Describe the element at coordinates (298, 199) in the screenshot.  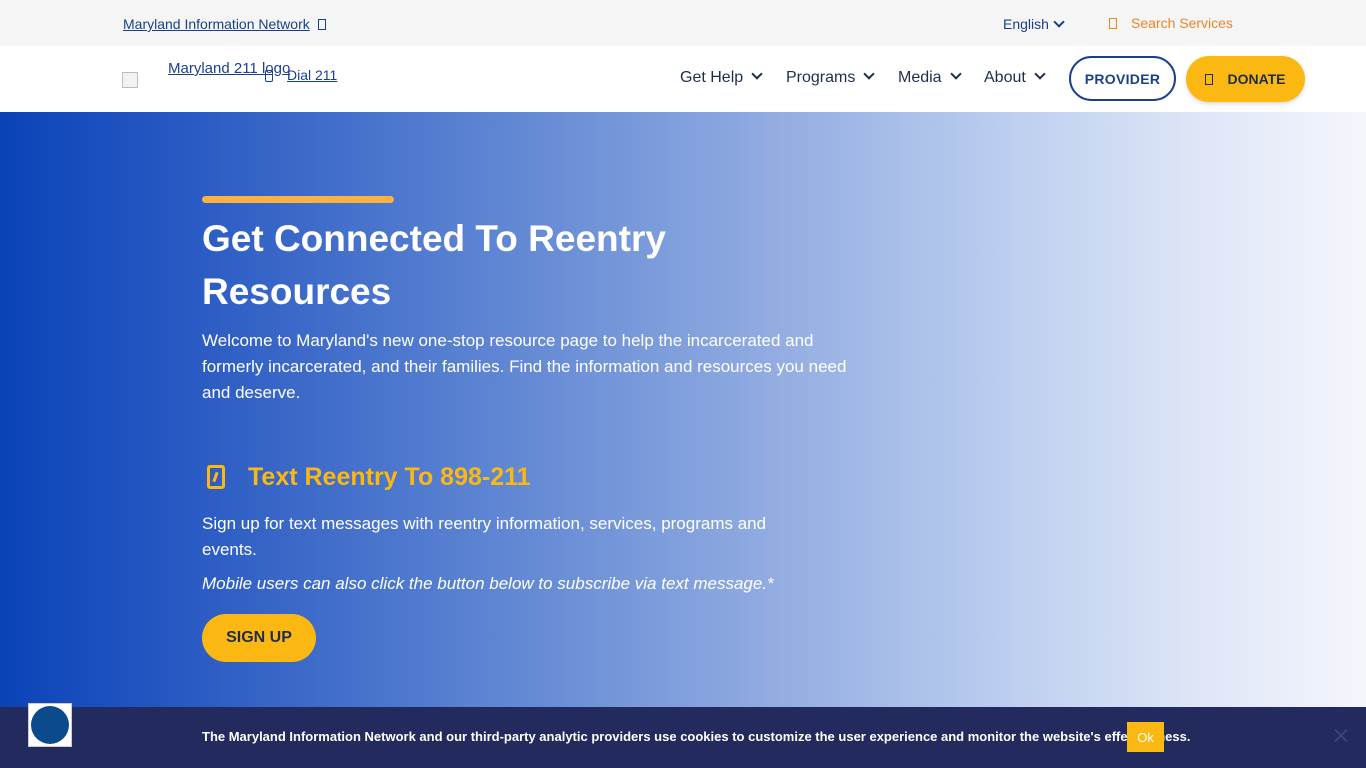
I see `accent-bar` at that location.